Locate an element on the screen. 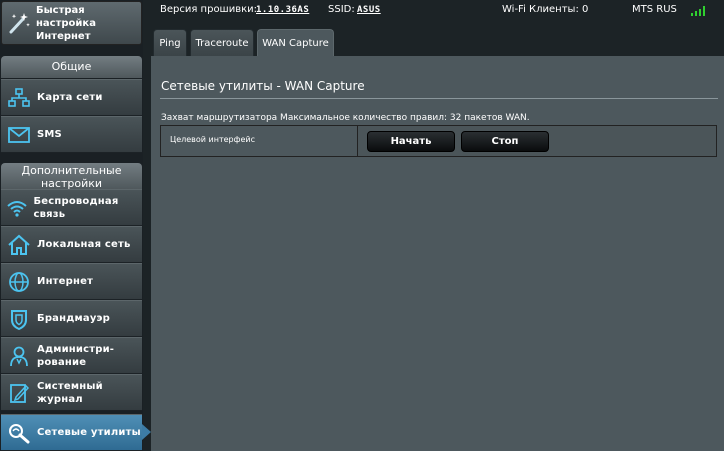  log-edit-icon is located at coordinates (19, 393).